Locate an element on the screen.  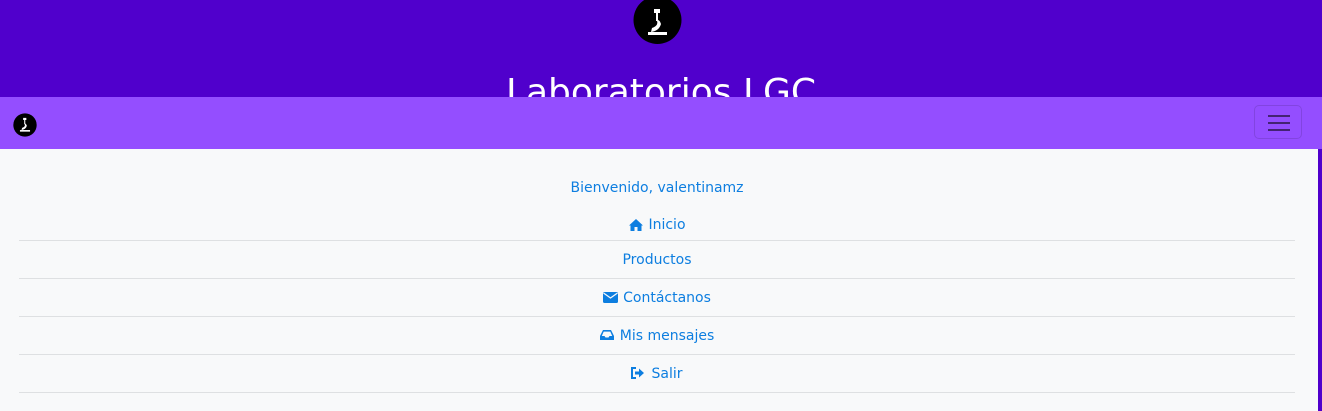
menu-item-inicio: Inicio is located at coordinates (657, 225).